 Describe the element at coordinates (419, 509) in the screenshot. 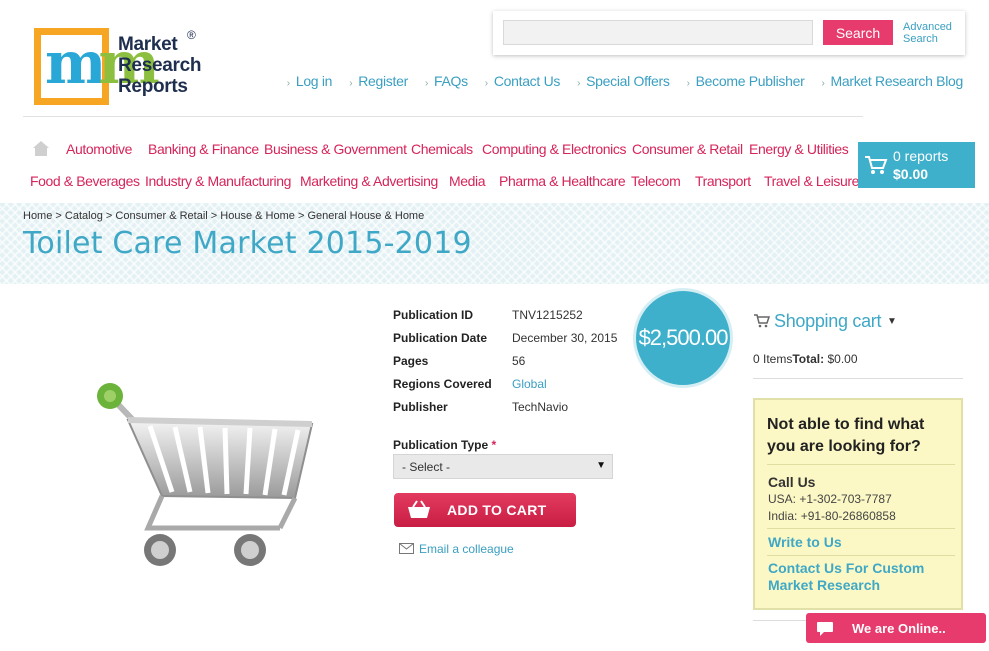

I see `basket-icon` at that location.